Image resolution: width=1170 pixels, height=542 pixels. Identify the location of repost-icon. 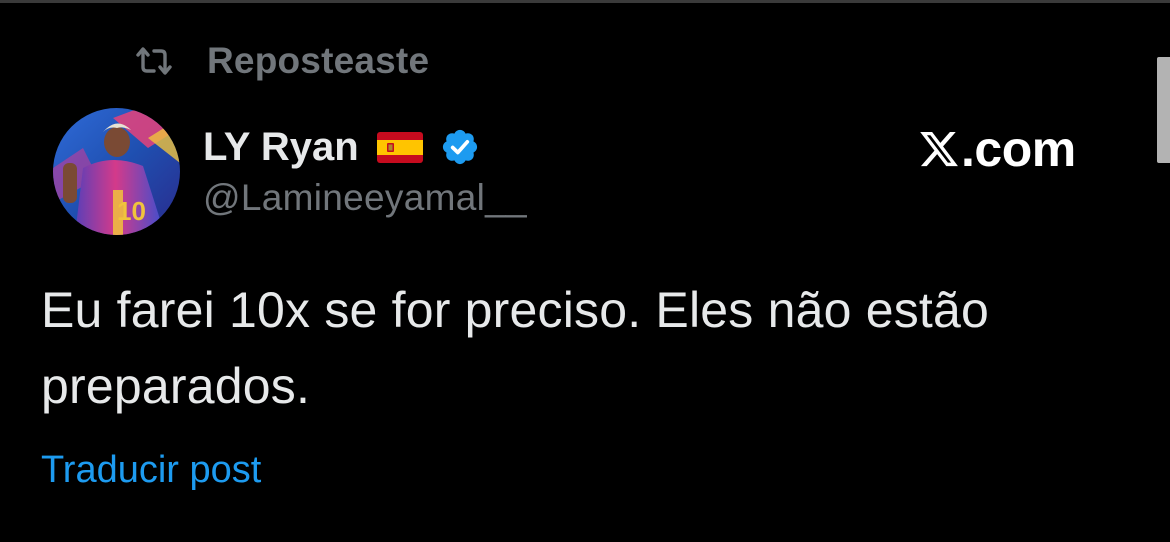
(154, 61).